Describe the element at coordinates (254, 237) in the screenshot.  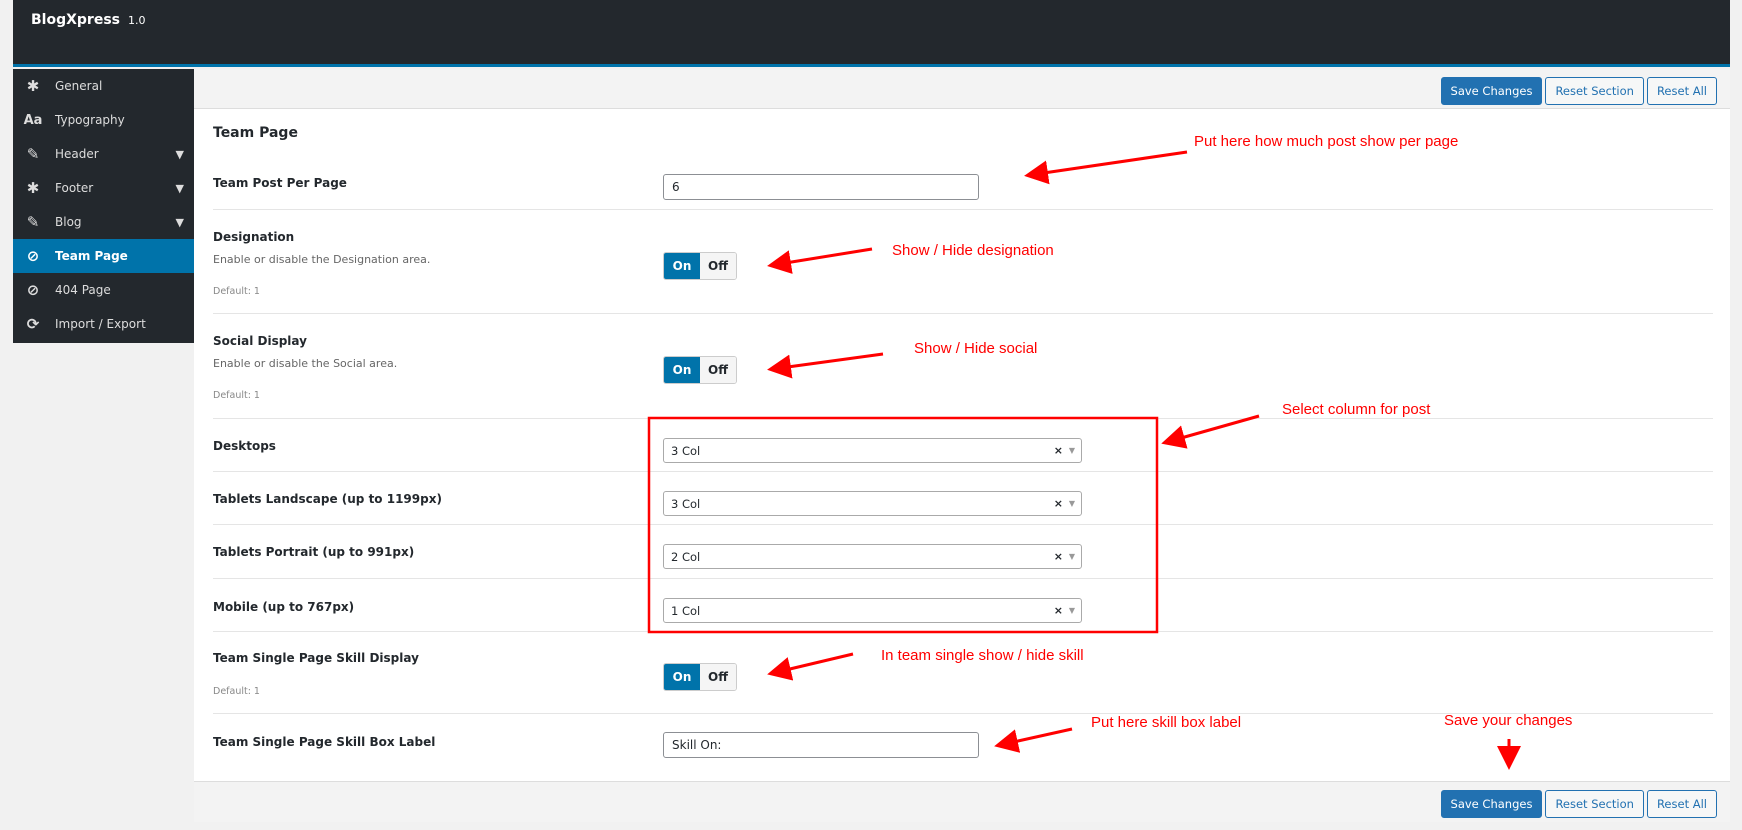
I see `field-label: Designation` at that location.